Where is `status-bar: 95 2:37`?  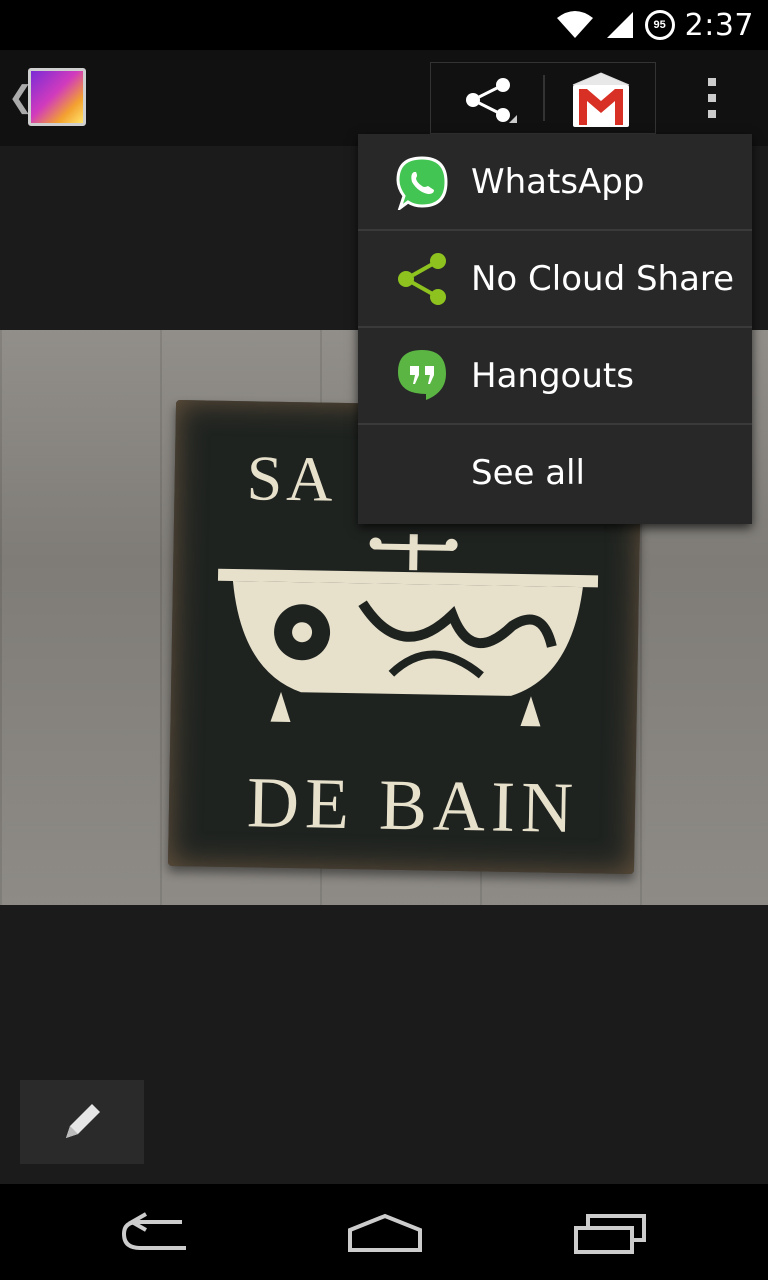
status-bar: 95 2:37 is located at coordinates (384, 25).